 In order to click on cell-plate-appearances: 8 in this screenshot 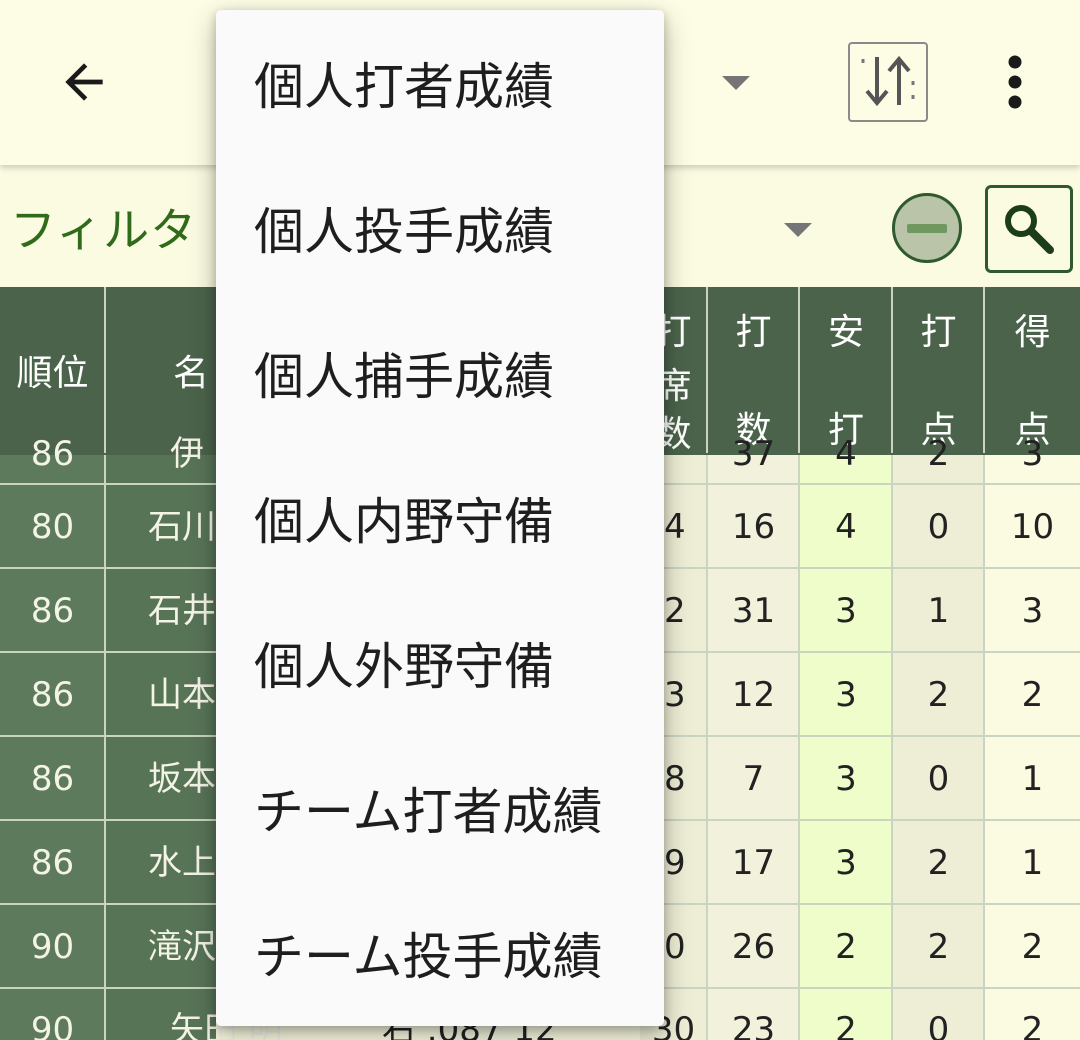, I will do `click(675, 779)`.